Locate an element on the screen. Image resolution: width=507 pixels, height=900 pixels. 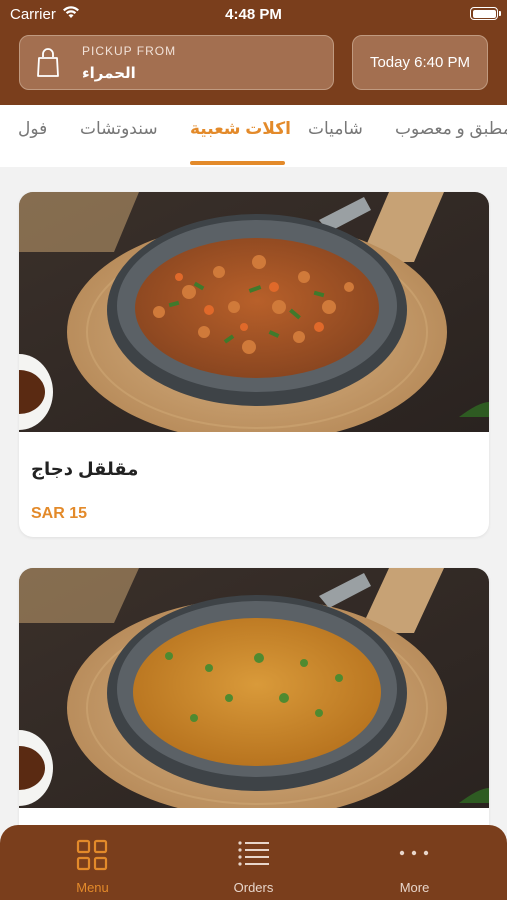
tab-ful: فول is located at coordinates (32, 129).